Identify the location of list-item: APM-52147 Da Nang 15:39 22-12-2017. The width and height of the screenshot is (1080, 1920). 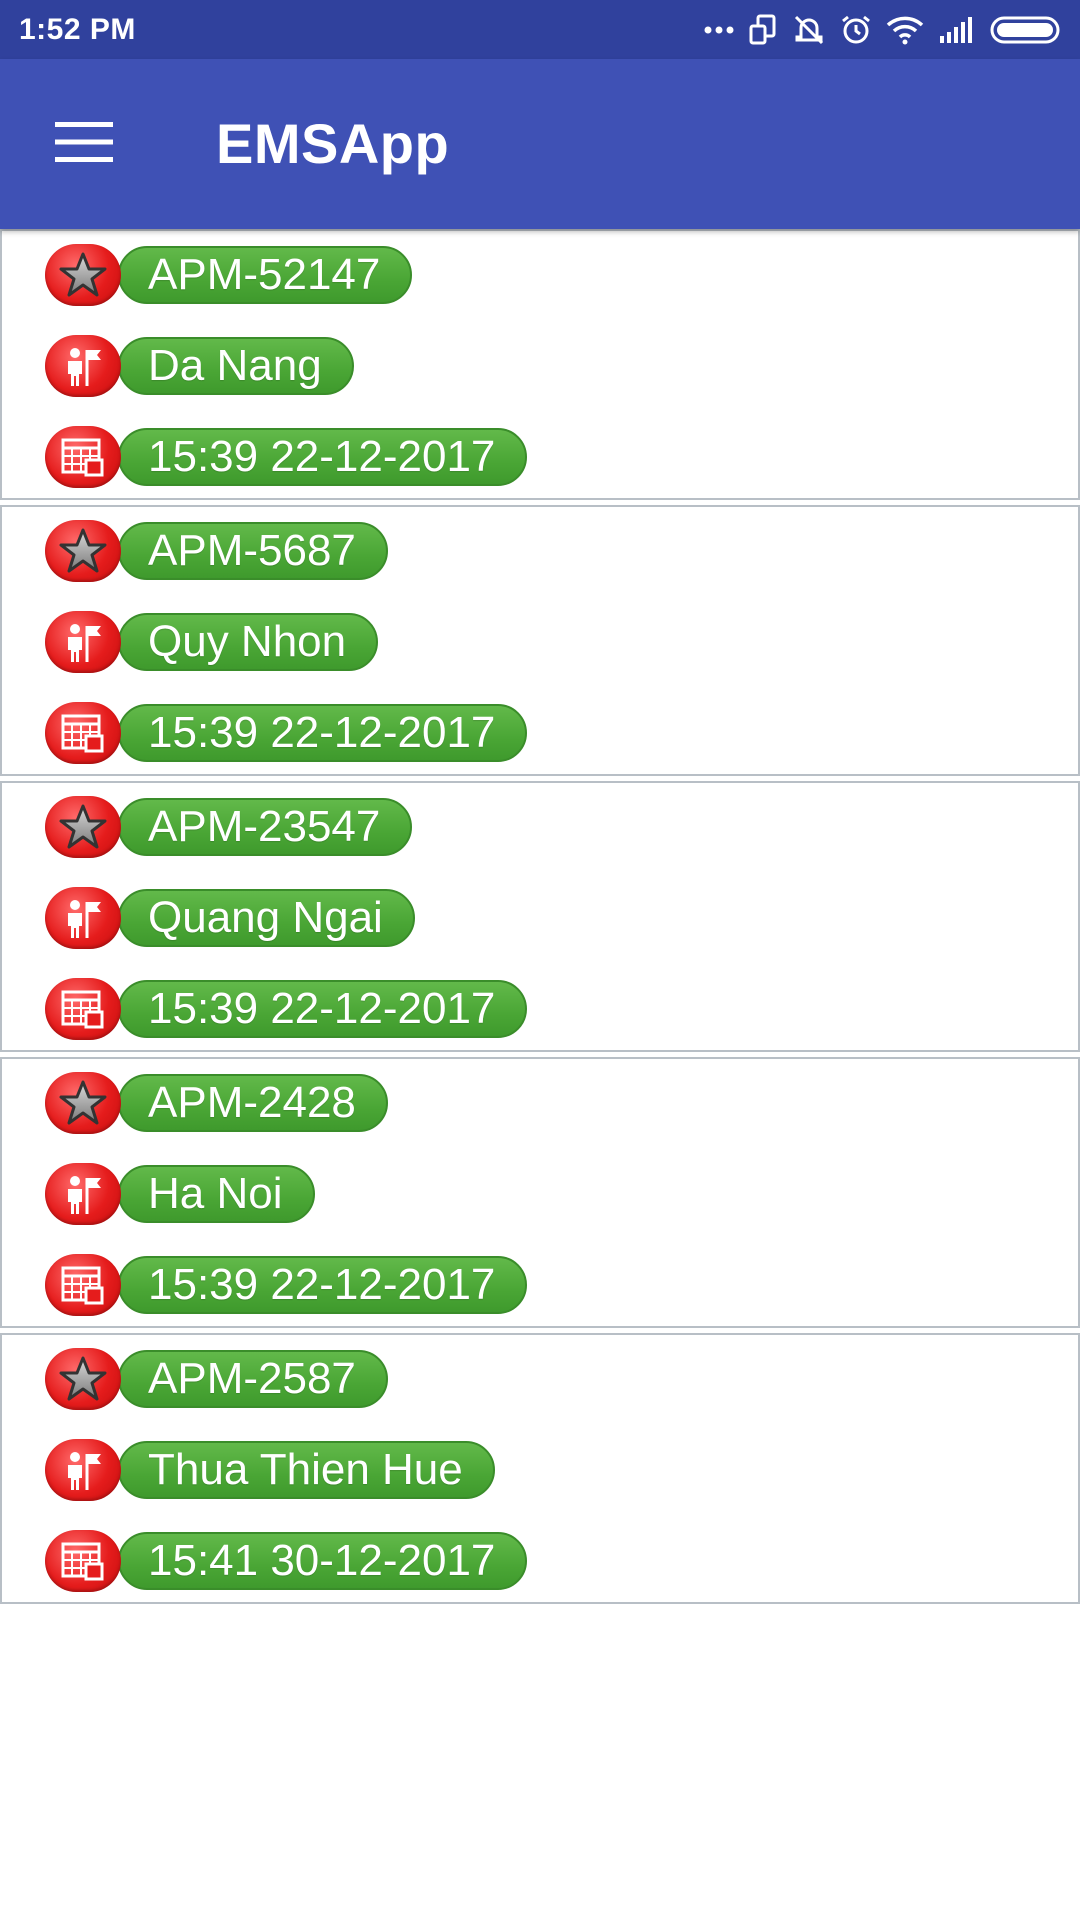
(540, 364).